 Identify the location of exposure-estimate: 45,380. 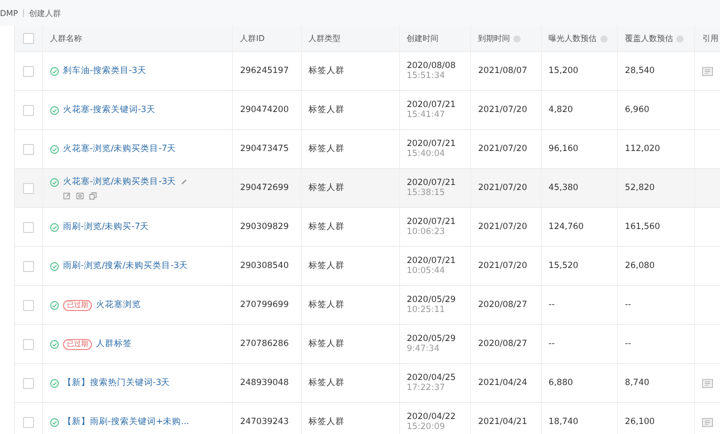
(563, 188).